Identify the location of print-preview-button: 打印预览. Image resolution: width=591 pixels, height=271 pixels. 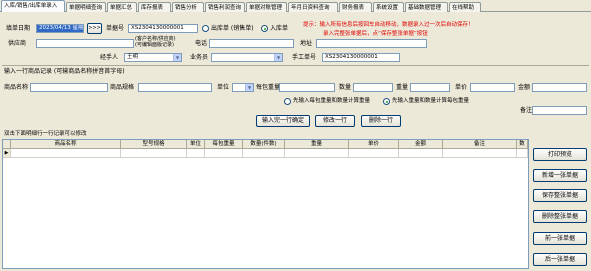
(560, 154).